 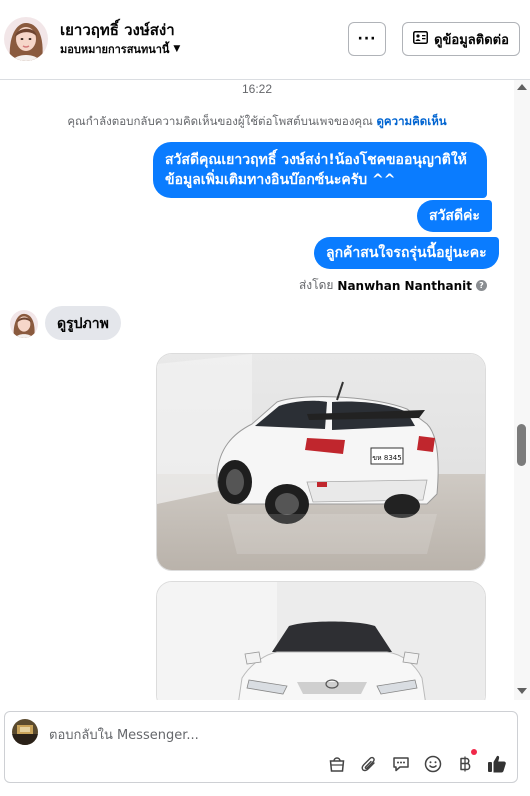 I want to click on view-comment-link: ดูความคิดเห็น, so click(x=411, y=121).